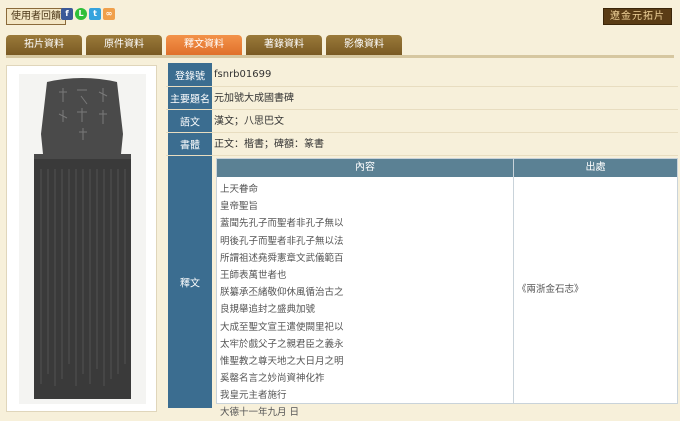 The width and height of the screenshot is (680, 421). I want to click on transcription-line: 良規舉追封之盛典加號, so click(268, 310).